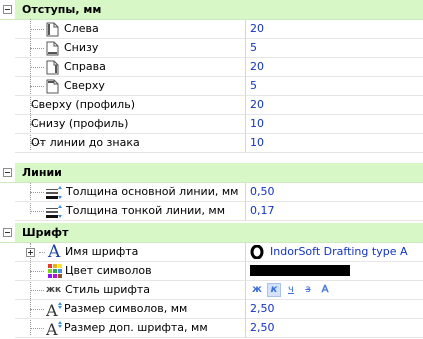  I want to click on font-a-icon: A, so click(54, 252).